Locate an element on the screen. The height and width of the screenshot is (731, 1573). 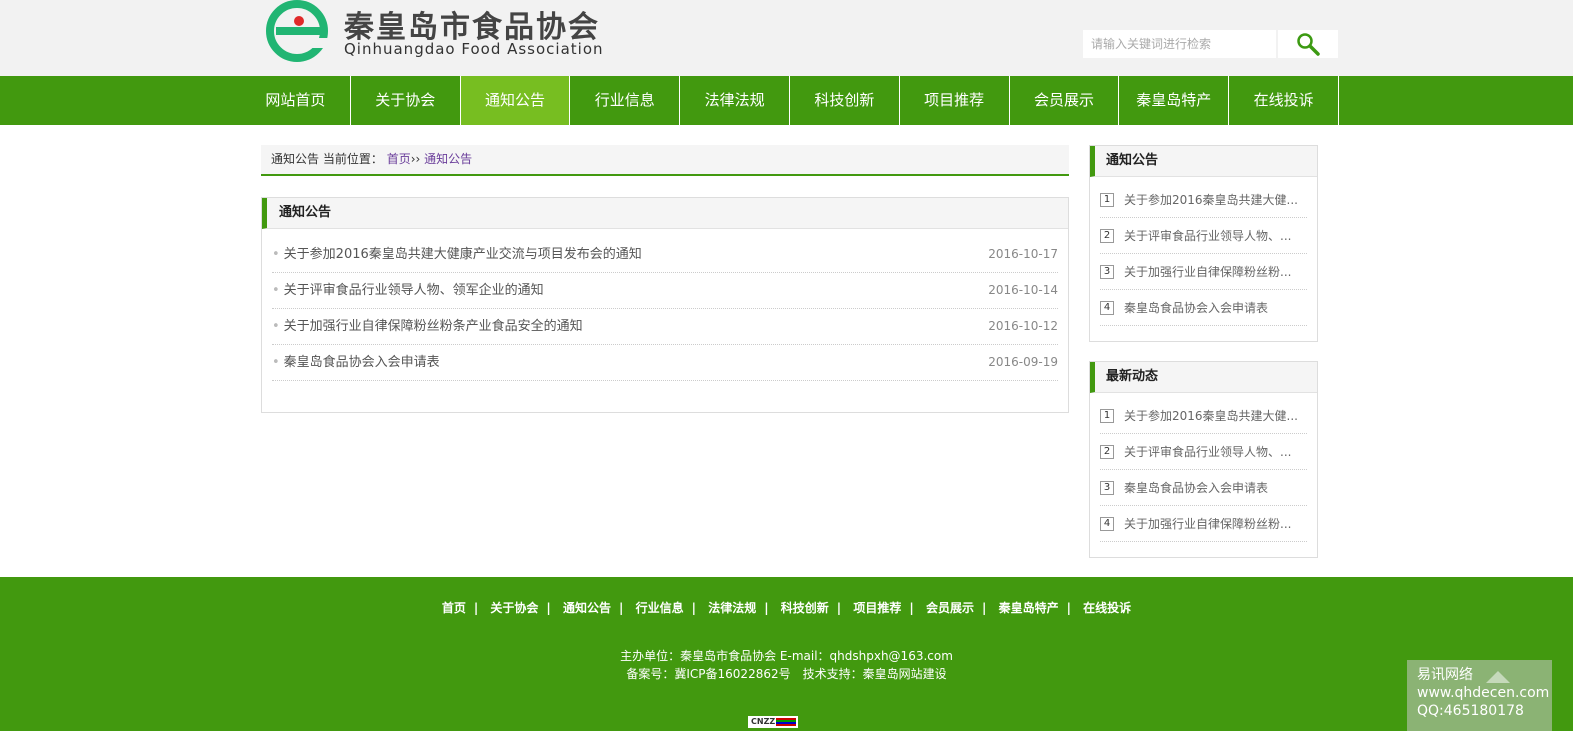
nav-item-innovation: 科技创新 is located at coordinates (845, 100).